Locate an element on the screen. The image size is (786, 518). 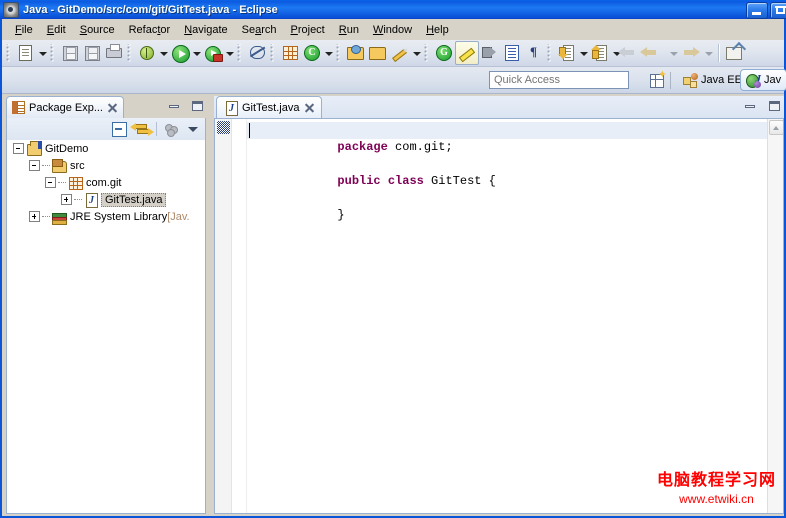
editor-vertical-scrollbar is located at coordinates (775, 316).